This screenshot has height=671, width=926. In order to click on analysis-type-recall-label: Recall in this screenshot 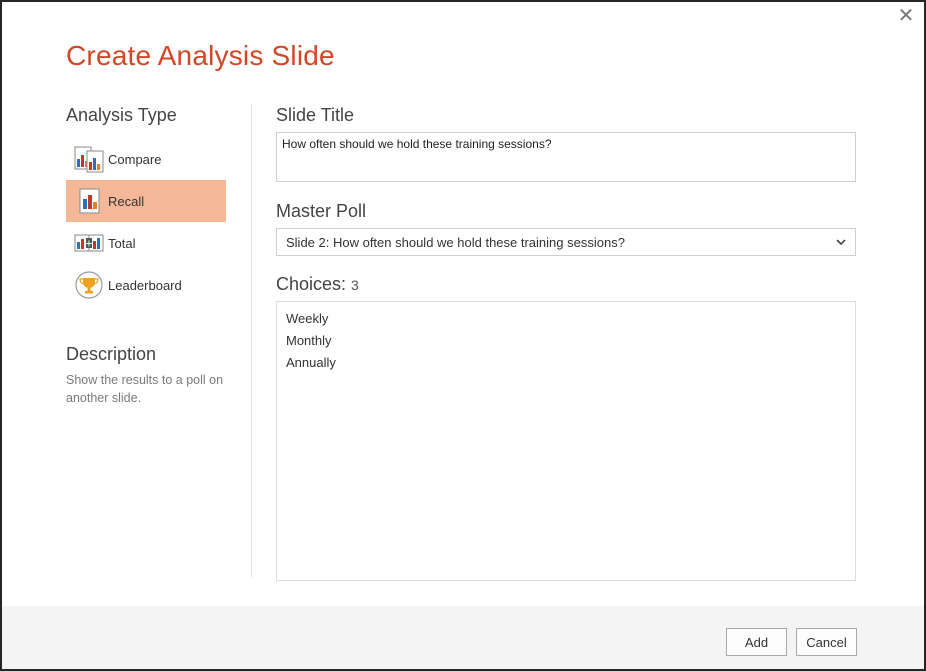, I will do `click(126, 201)`.